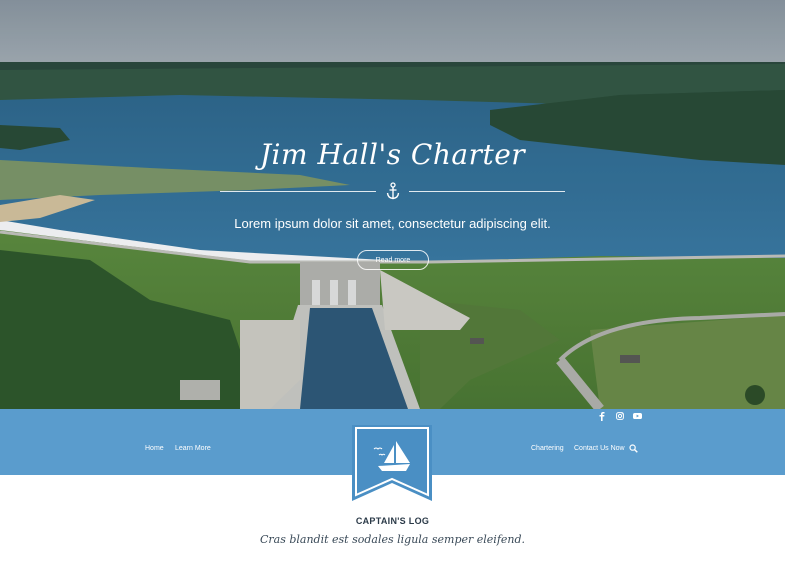 The height and width of the screenshot is (569, 785). I want to click on youtube-icon, so click(637, 416).